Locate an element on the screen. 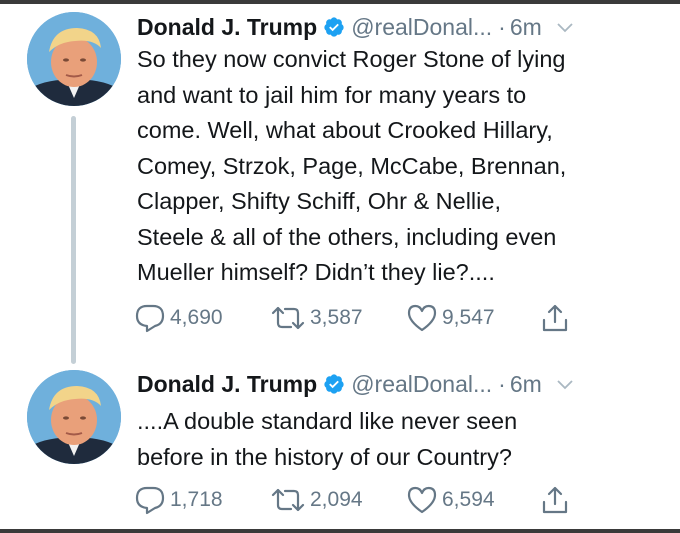  bottom-border is located at coordinates (340, 531).